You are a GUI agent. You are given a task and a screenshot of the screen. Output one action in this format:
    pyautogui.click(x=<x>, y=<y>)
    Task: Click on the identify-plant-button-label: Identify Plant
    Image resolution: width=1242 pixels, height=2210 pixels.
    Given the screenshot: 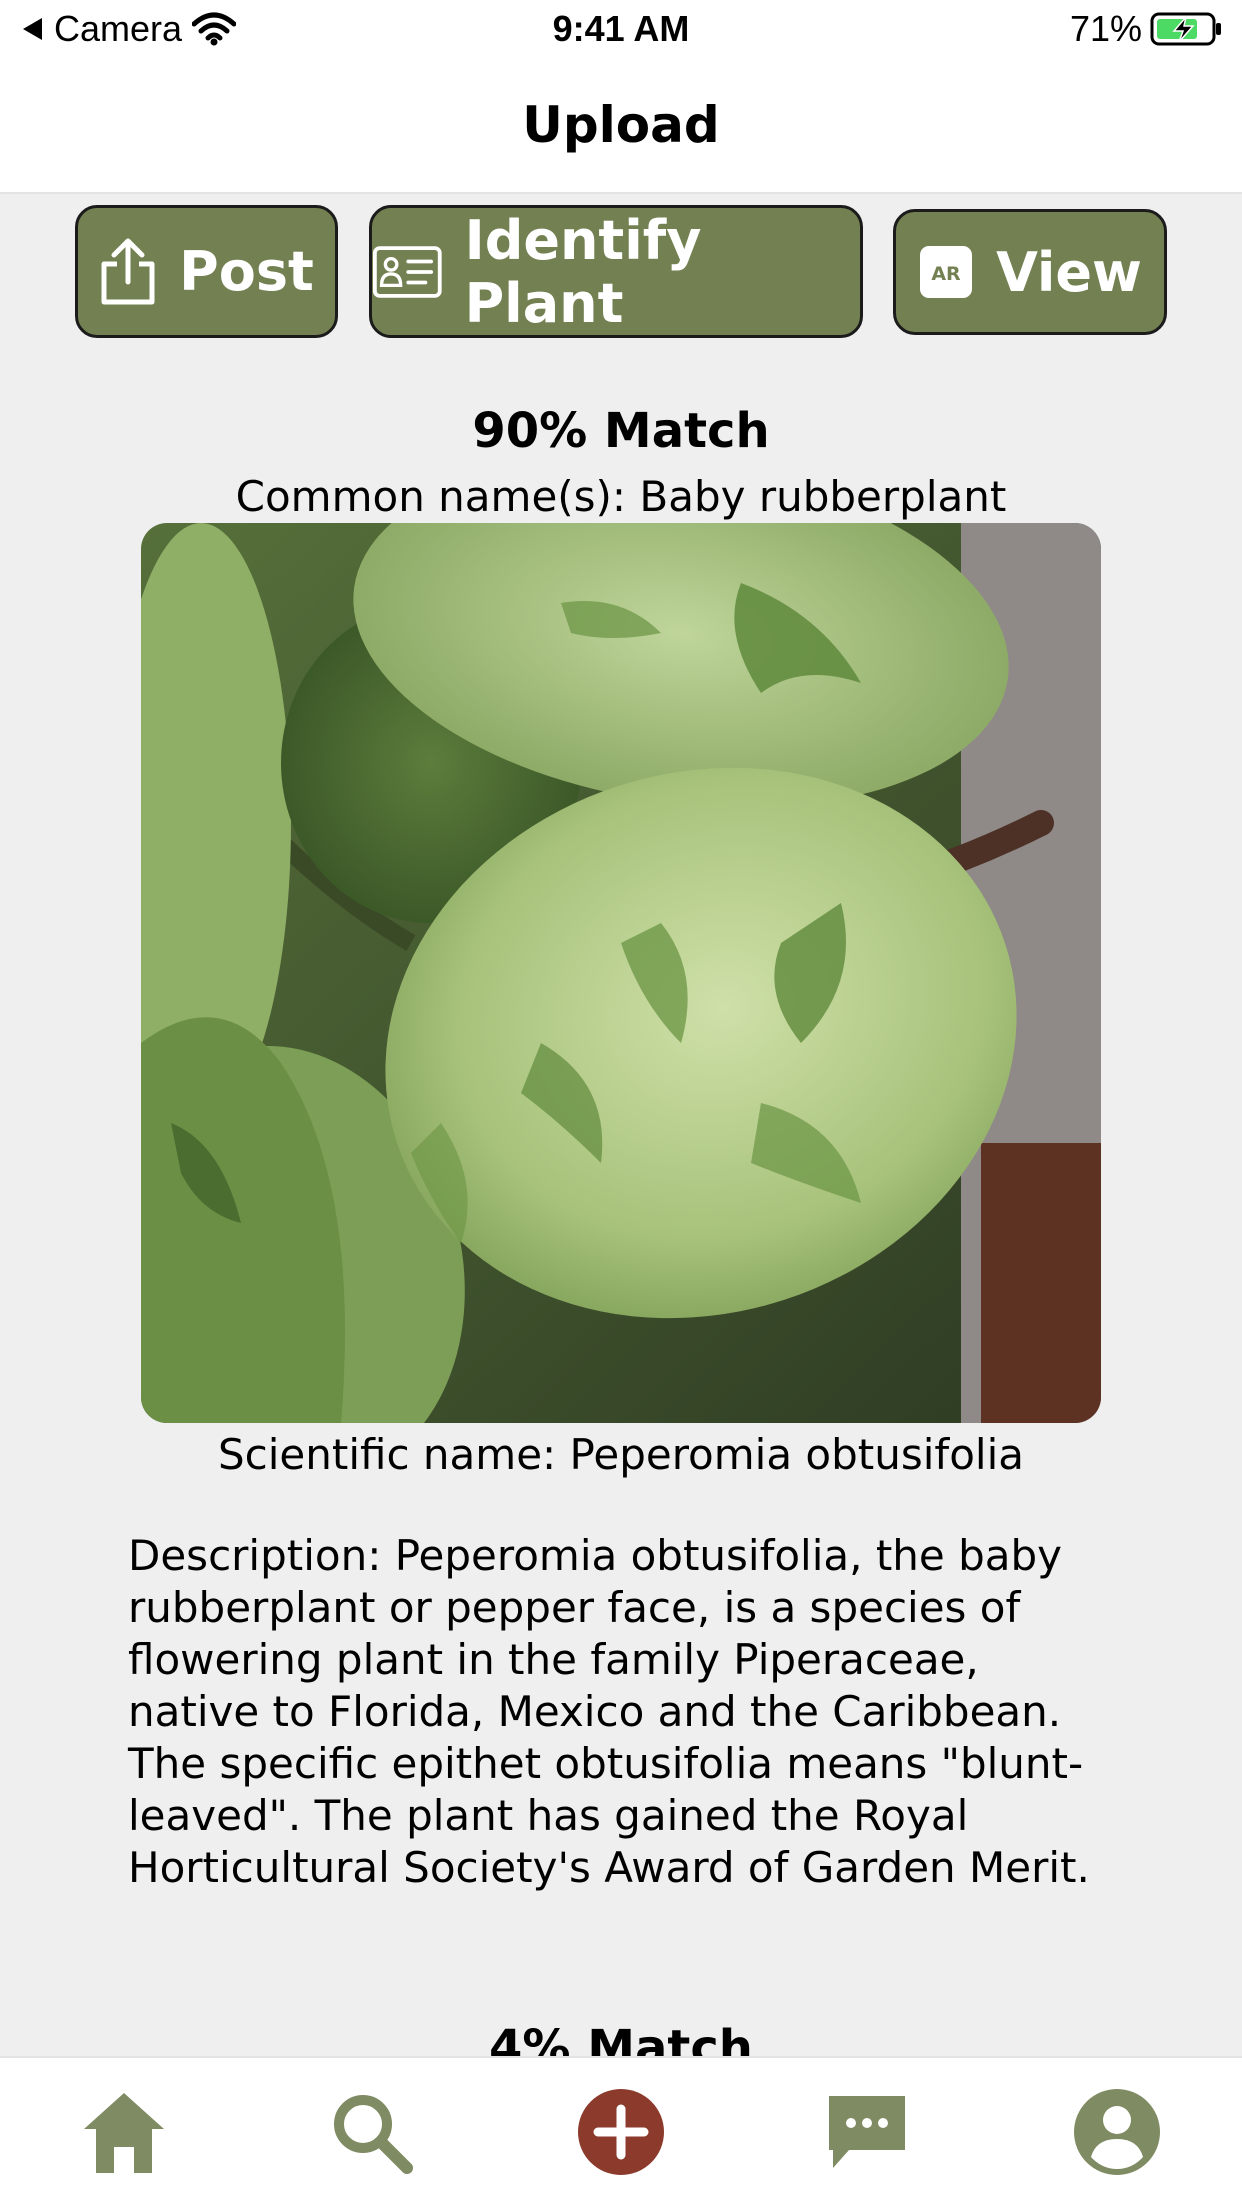 What is the action you would take?
    pyautogui.click(x=583, y=271)
    